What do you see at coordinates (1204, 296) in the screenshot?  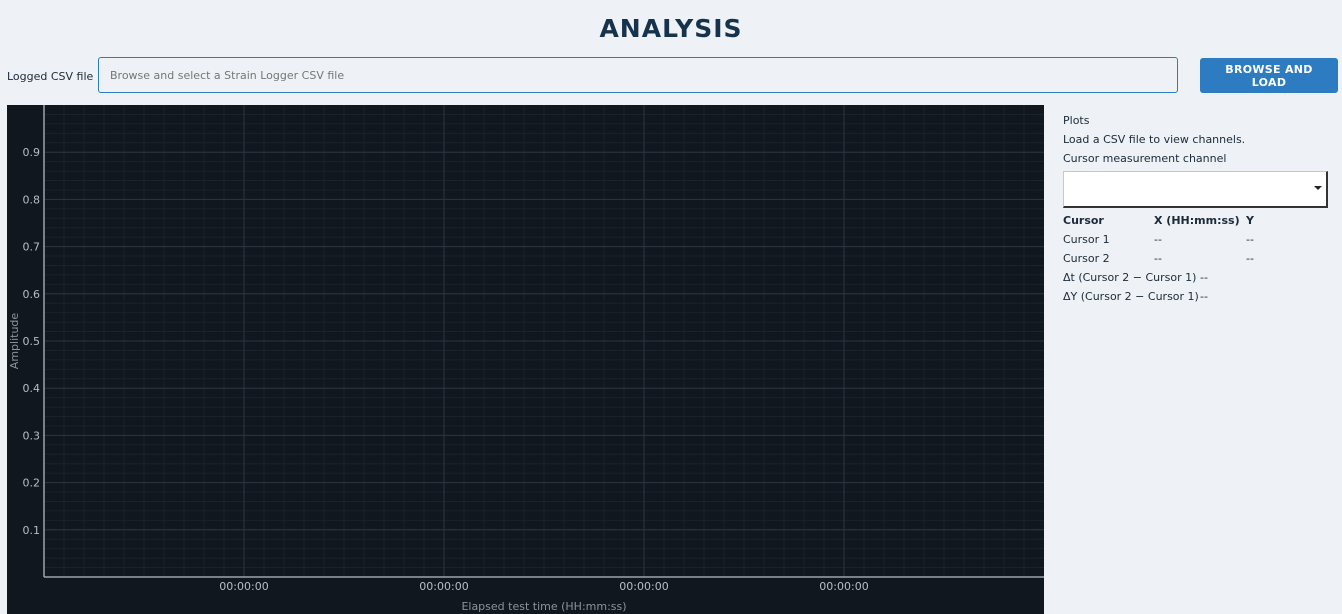 I see `delta-y-value: --` at bounding box center [1204, 296].